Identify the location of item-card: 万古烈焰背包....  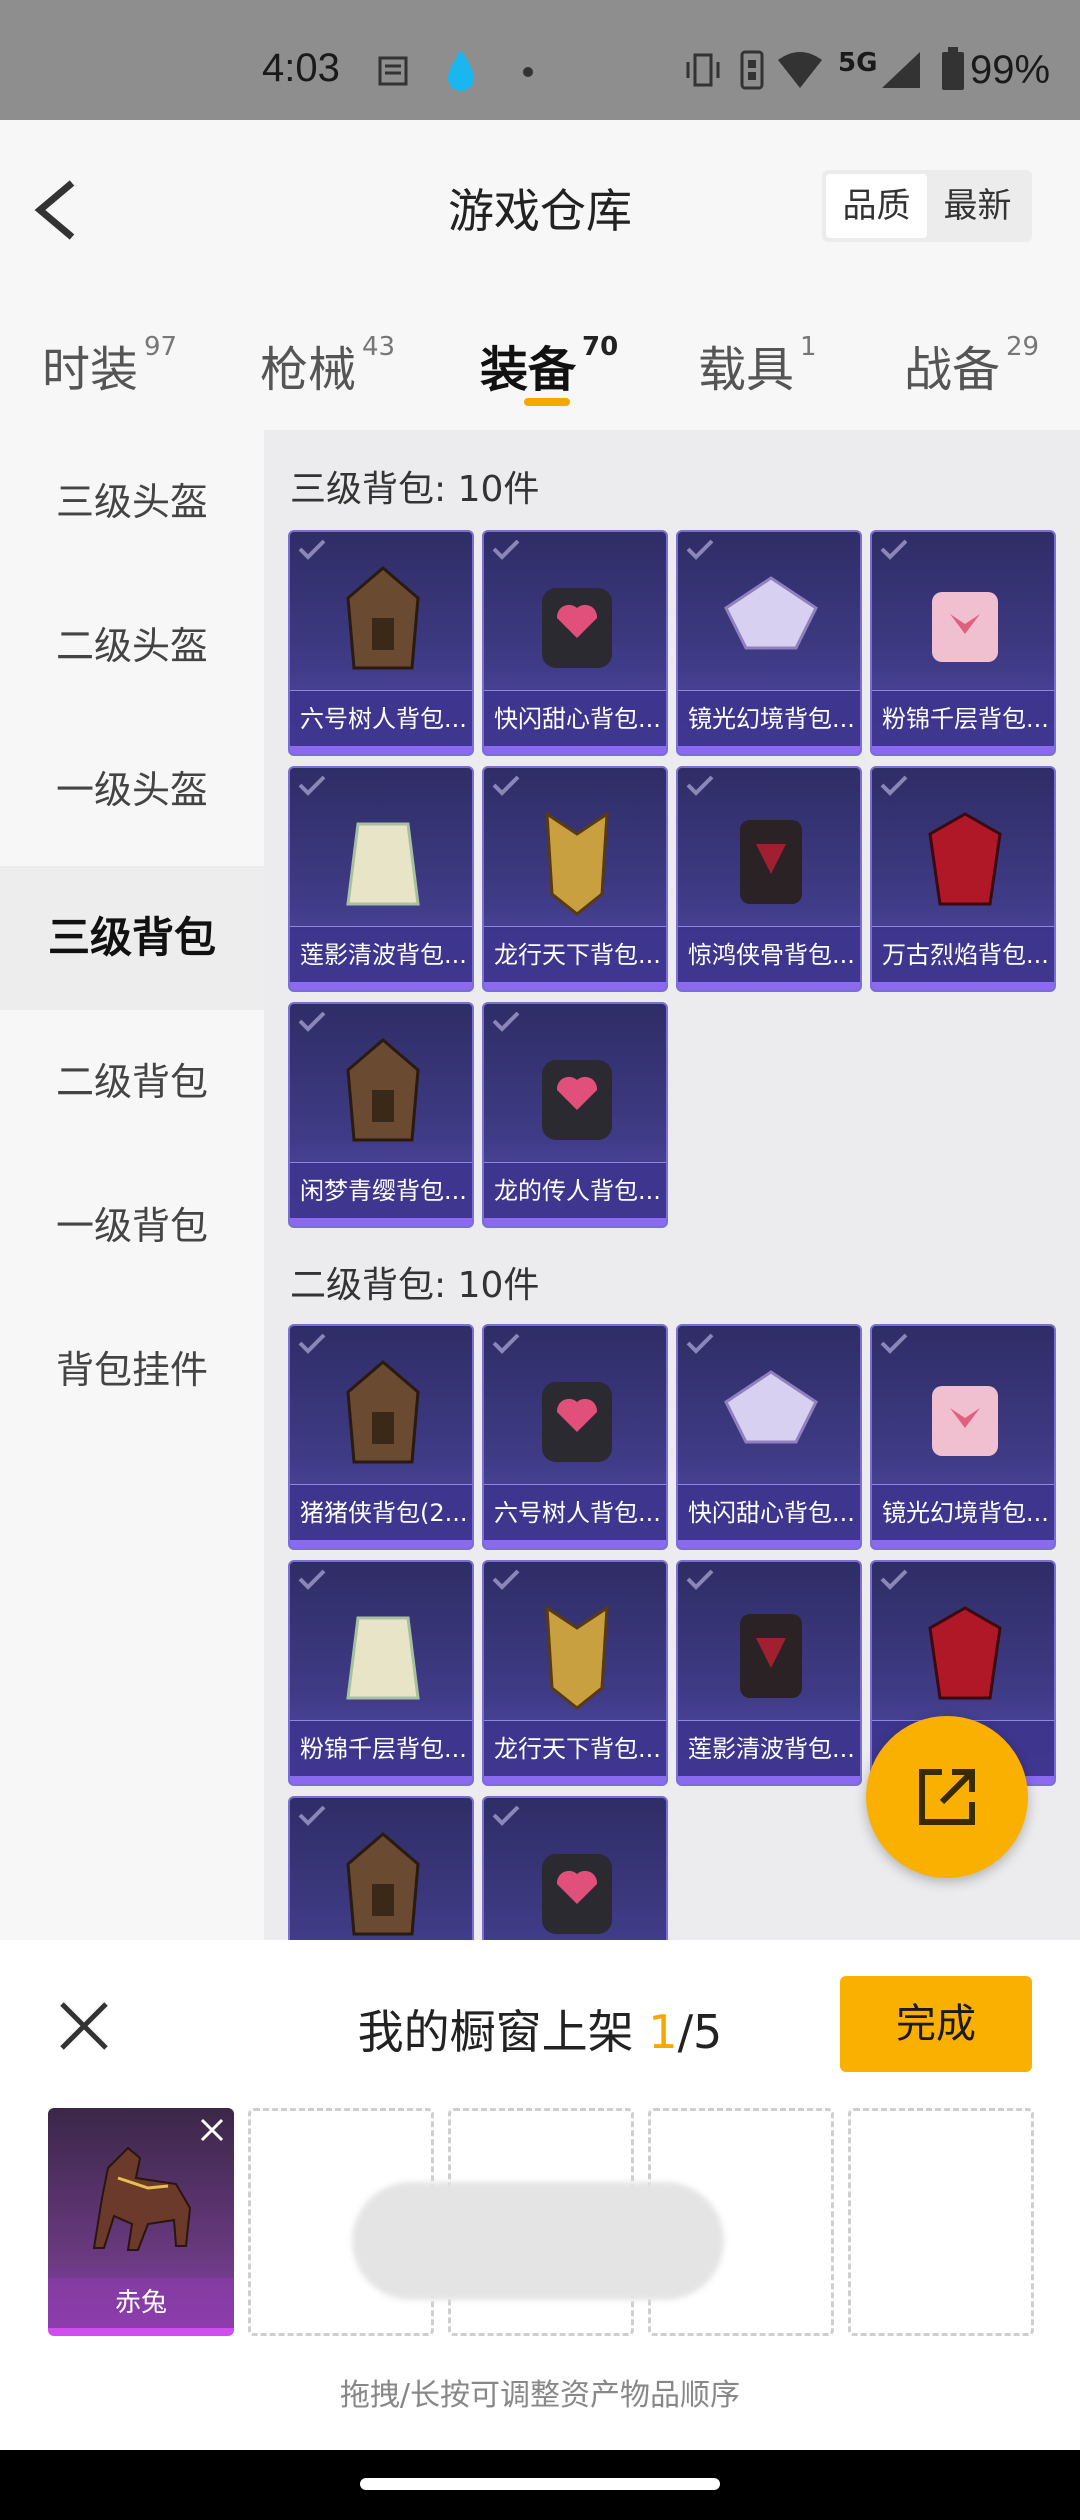
(963, 879).